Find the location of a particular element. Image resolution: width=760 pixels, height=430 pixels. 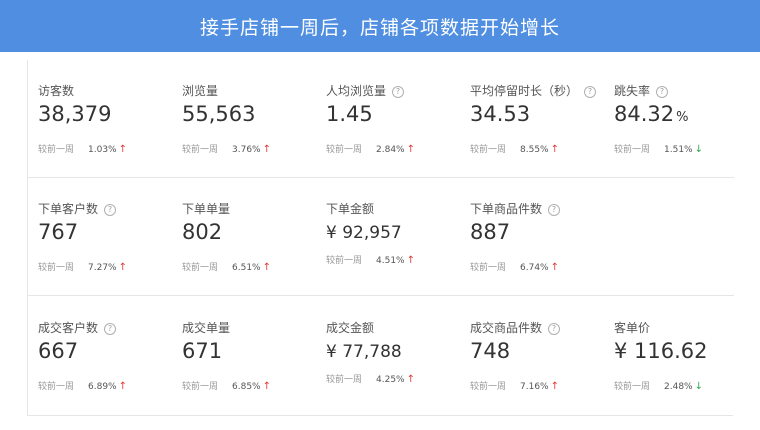

metric-compare: 较前一周 1.03% ↑ is located at coordinates (82, 149).